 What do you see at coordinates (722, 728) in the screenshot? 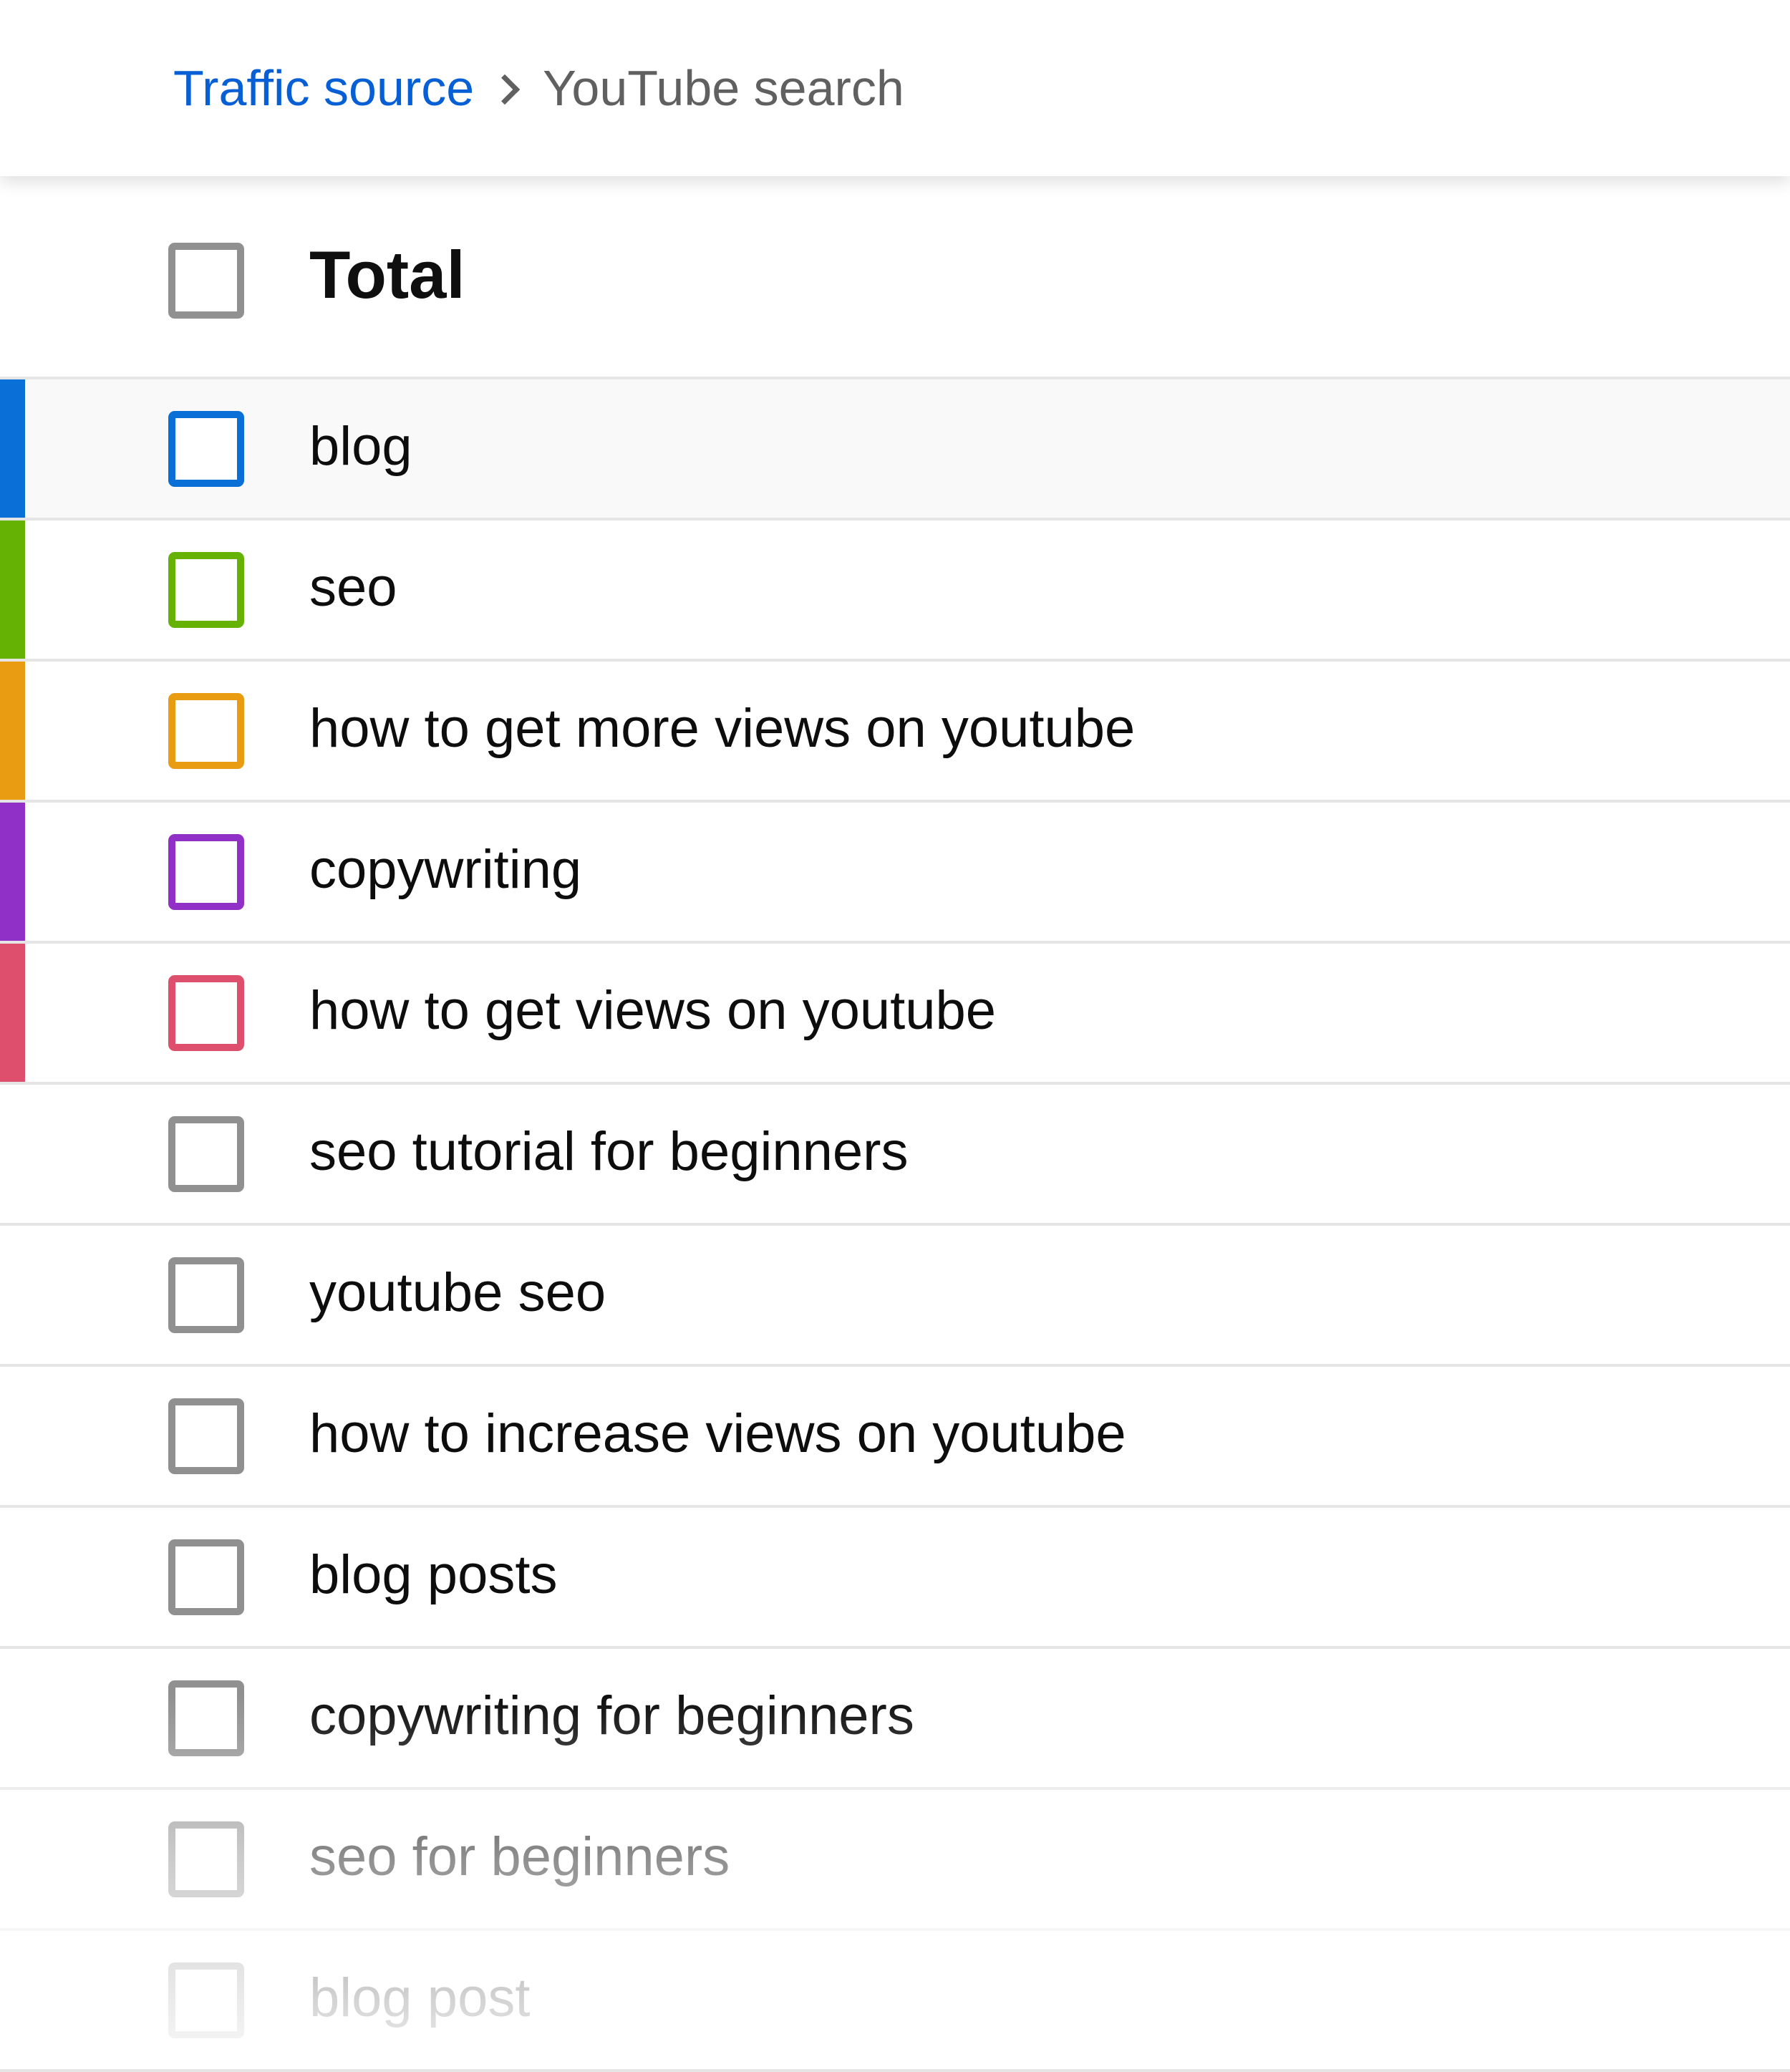
I see `row-label: how to get more views on youtube` at bounding box center [722, 728].